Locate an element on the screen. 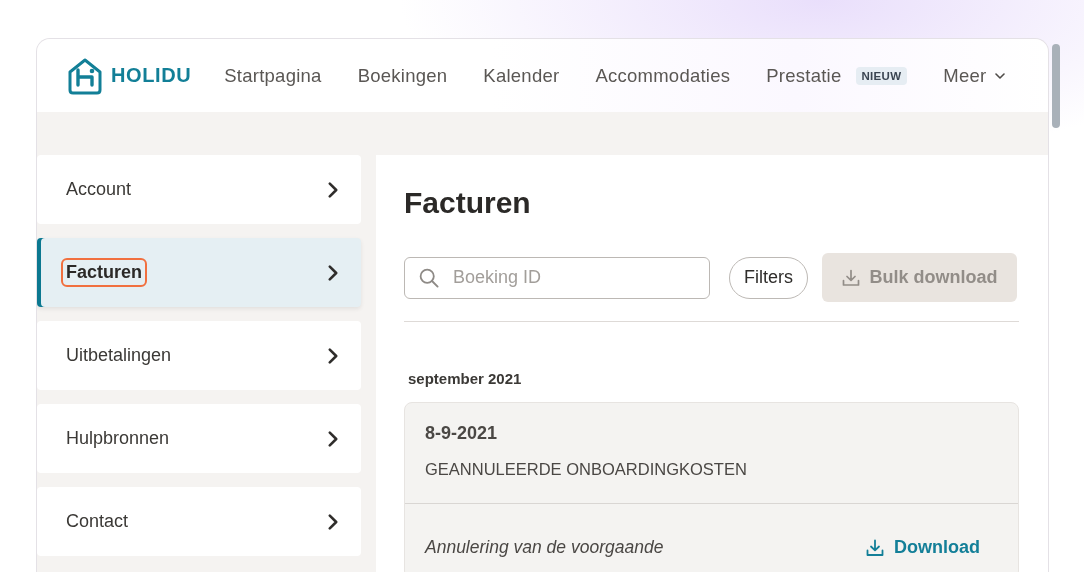  nav-link: Boekingen is located at coordinates (402, 75).